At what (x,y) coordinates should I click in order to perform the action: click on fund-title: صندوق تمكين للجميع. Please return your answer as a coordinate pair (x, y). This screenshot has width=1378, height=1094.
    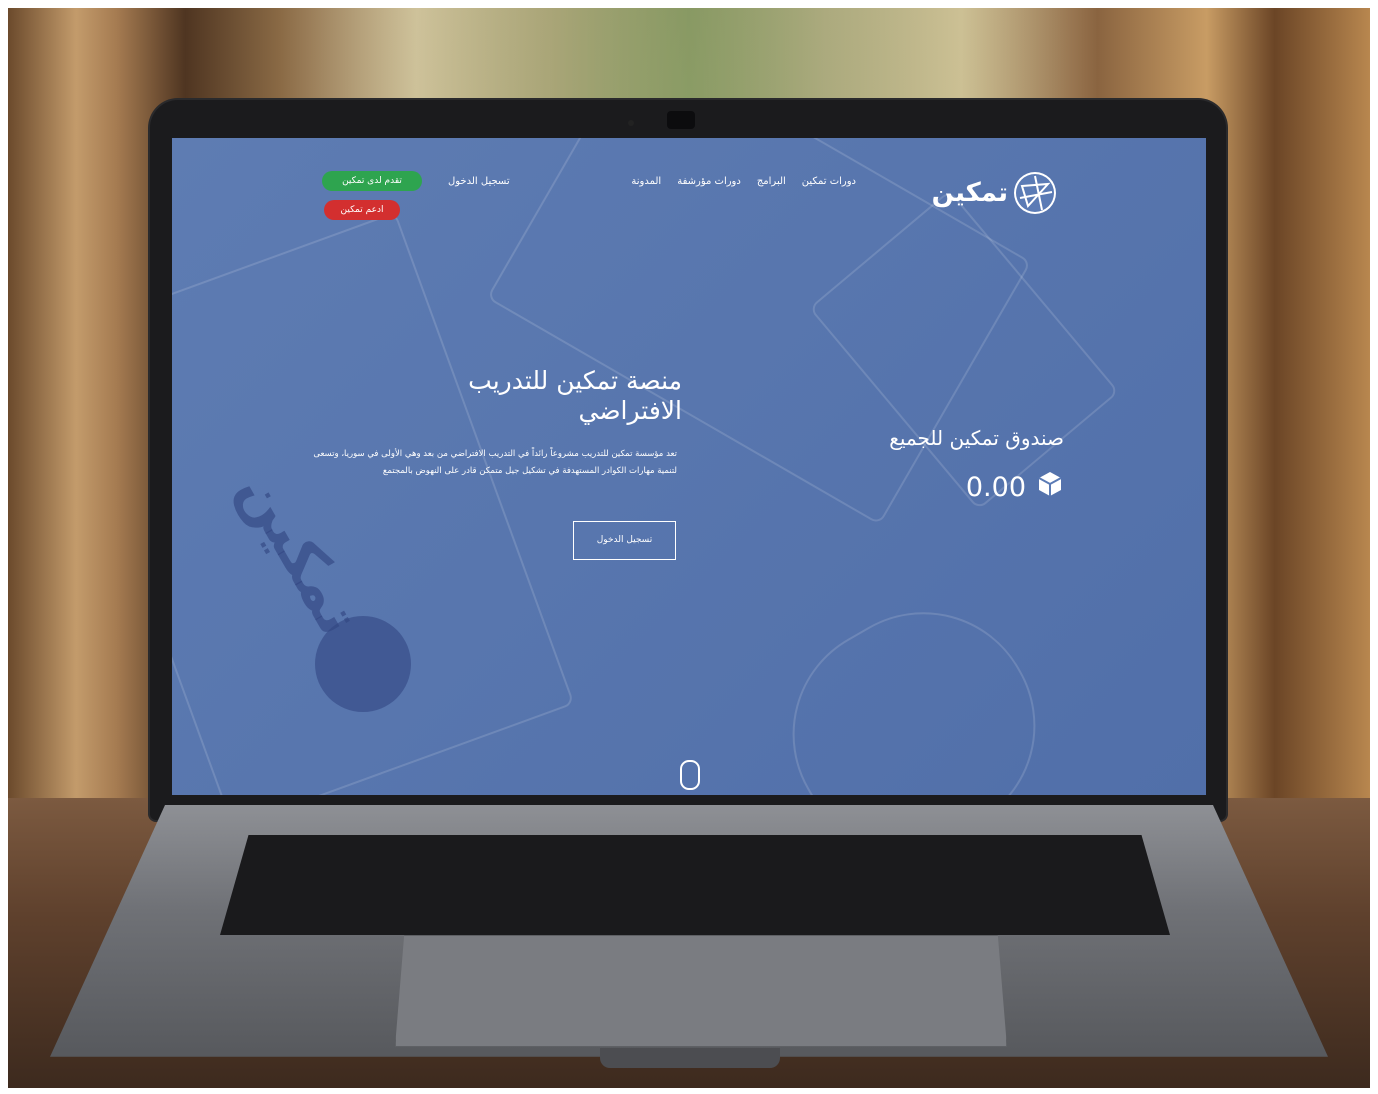
    Looking at the image, I should click on (976, 438).